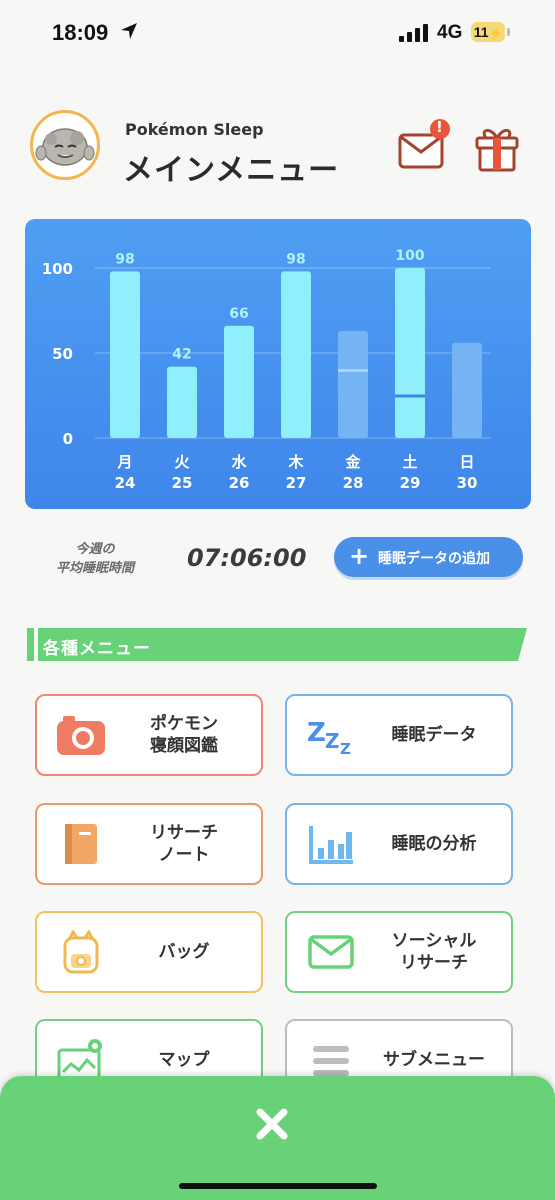 This screenshot has height=1200, width=555. What do you see at coordinates (272, 1124) in the screenshot?
I see `close-icon` at bounding box center [272, 1124].